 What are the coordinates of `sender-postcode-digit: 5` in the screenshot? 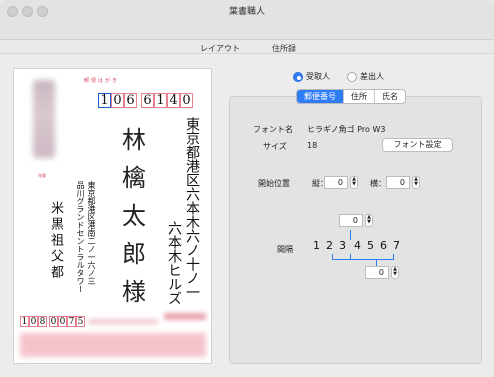 It's located at (80, 321).